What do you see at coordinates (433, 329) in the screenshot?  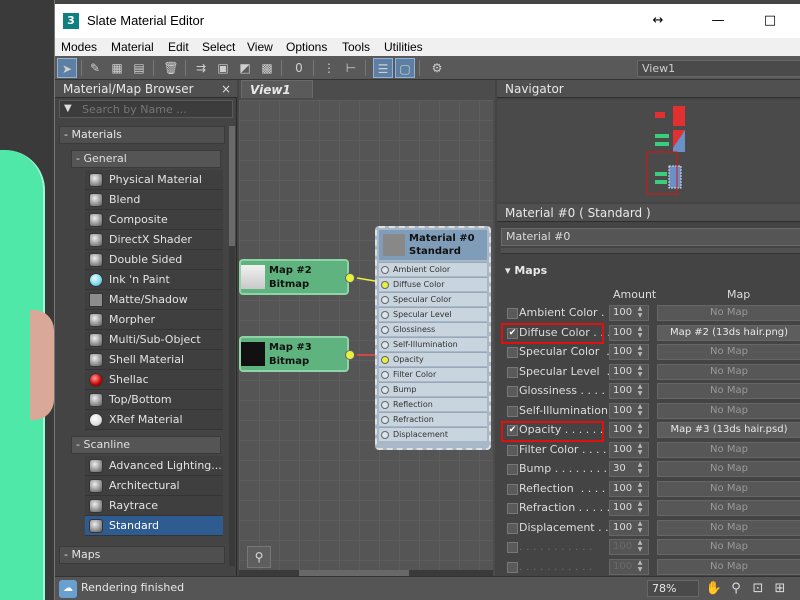 I see `material-slot: Glossiness` at bounding box center [433, 329].